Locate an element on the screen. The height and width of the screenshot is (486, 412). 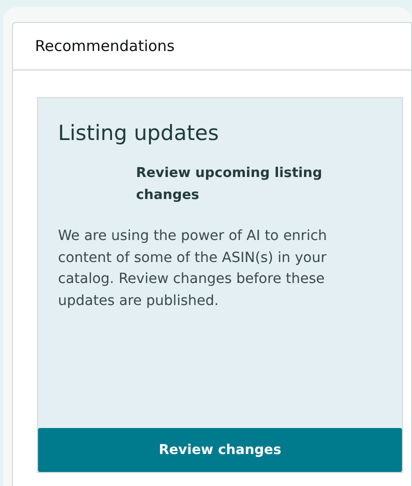
review-changes-button: Review changes is located at coordinates (220, 450).